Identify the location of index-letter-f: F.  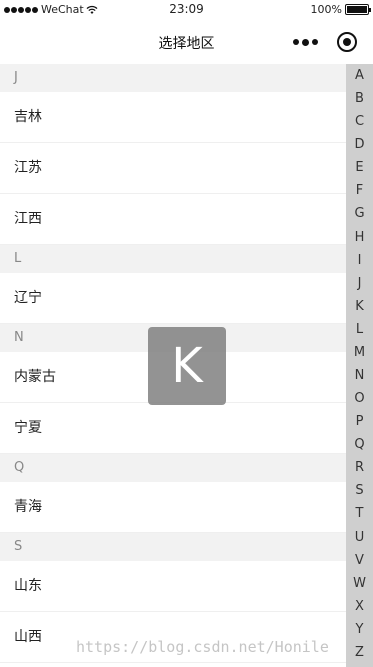
(359, 192).